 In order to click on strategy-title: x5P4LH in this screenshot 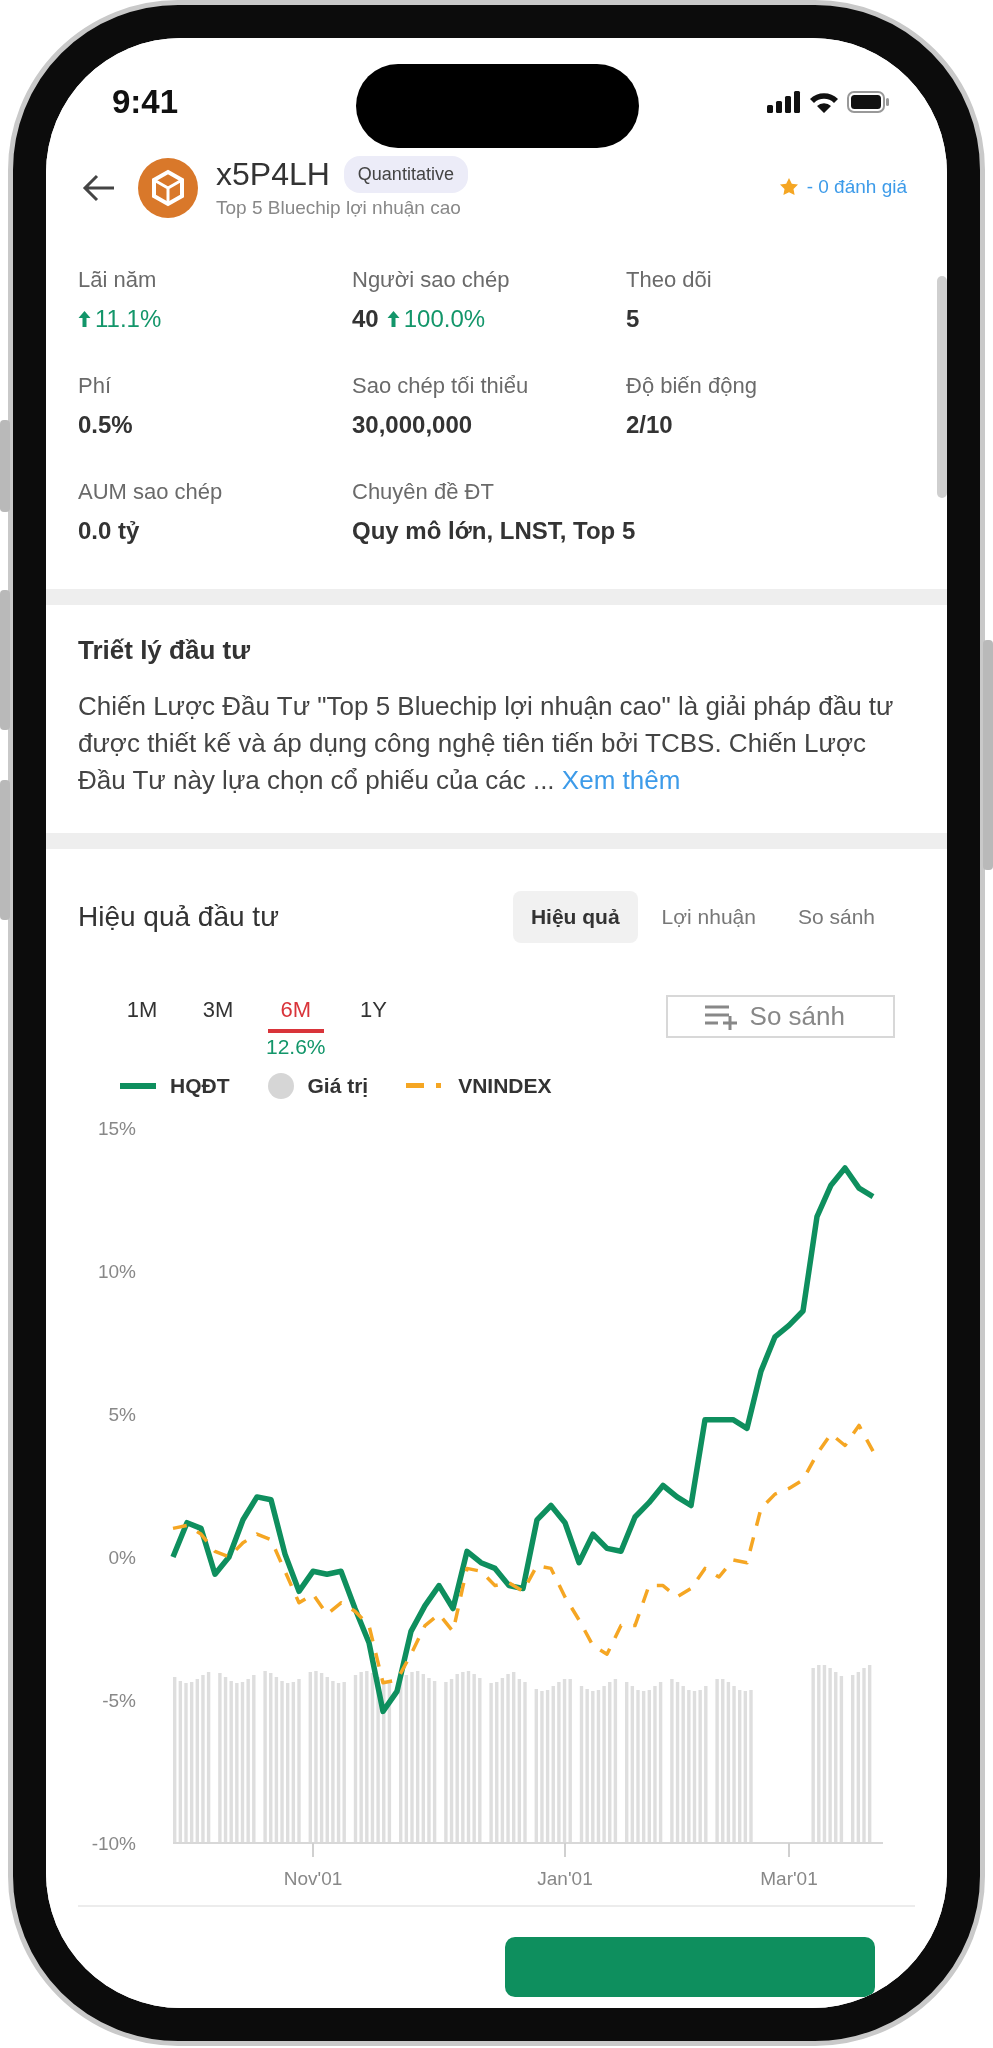, I will do `click(273, 174)`.